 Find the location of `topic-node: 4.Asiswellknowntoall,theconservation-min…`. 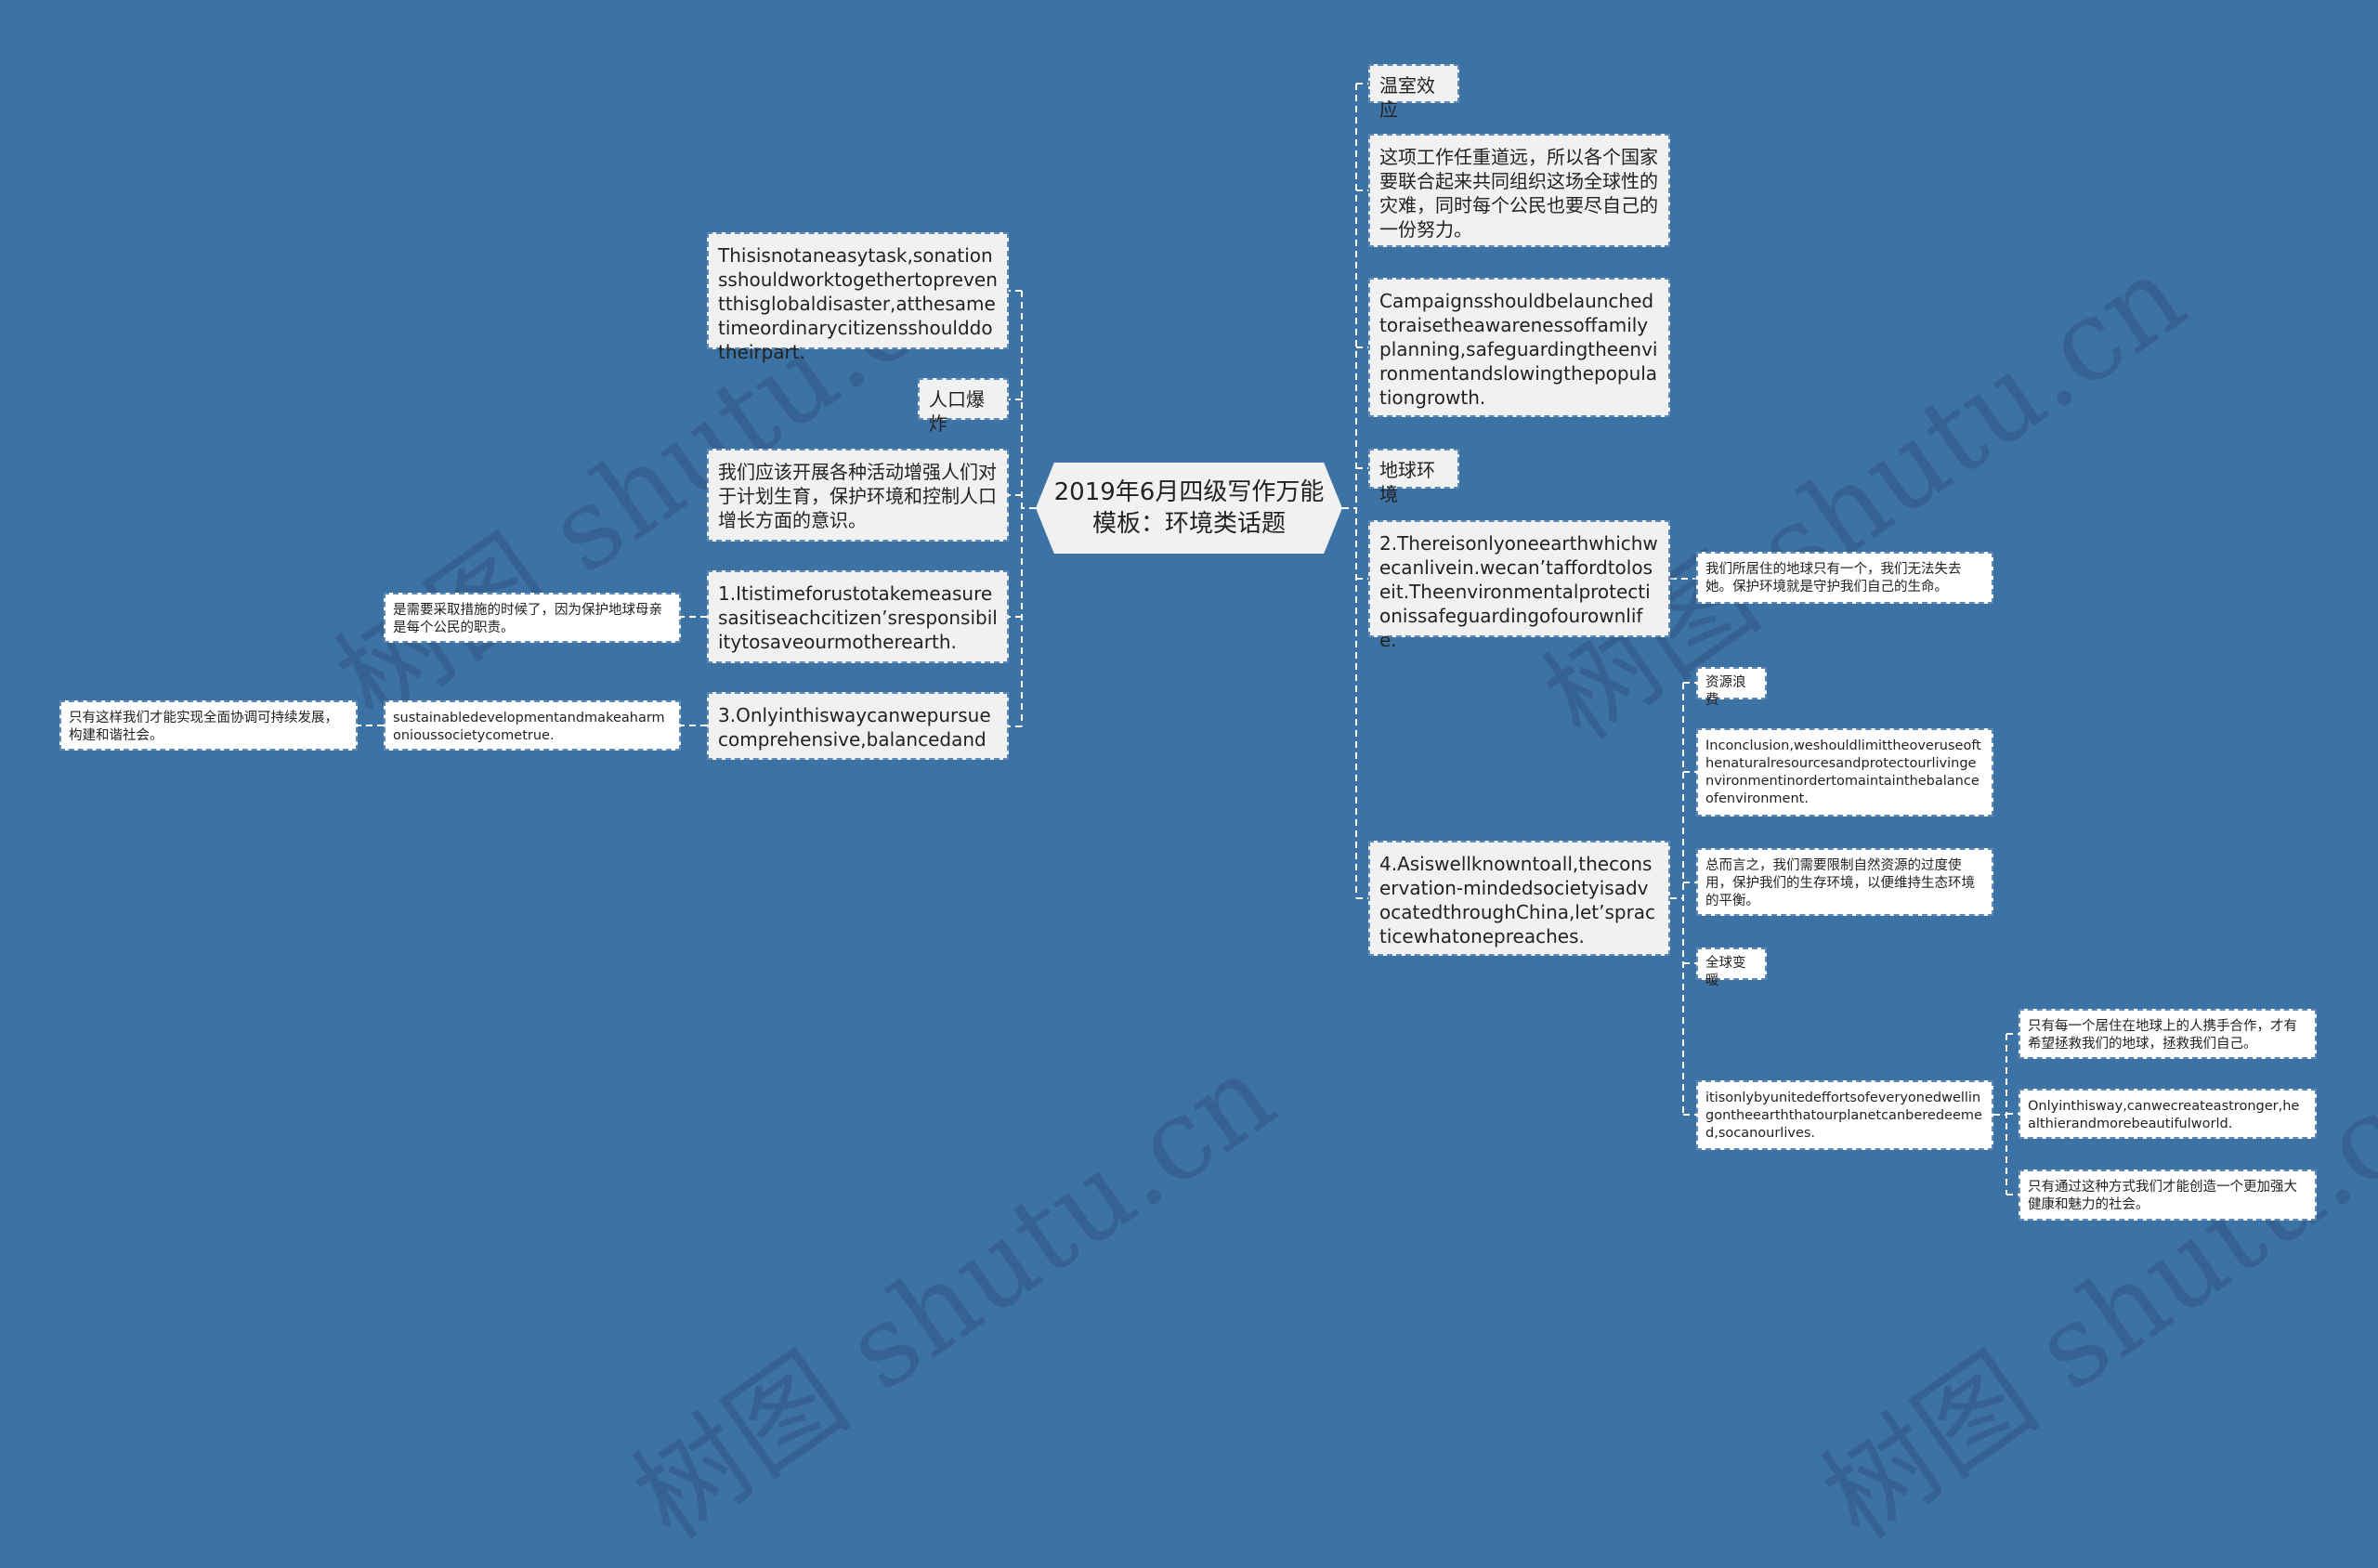

topic-node: 4.Asiswellknowntoall,theconservation-min… is located at coordinates (1519, 898).